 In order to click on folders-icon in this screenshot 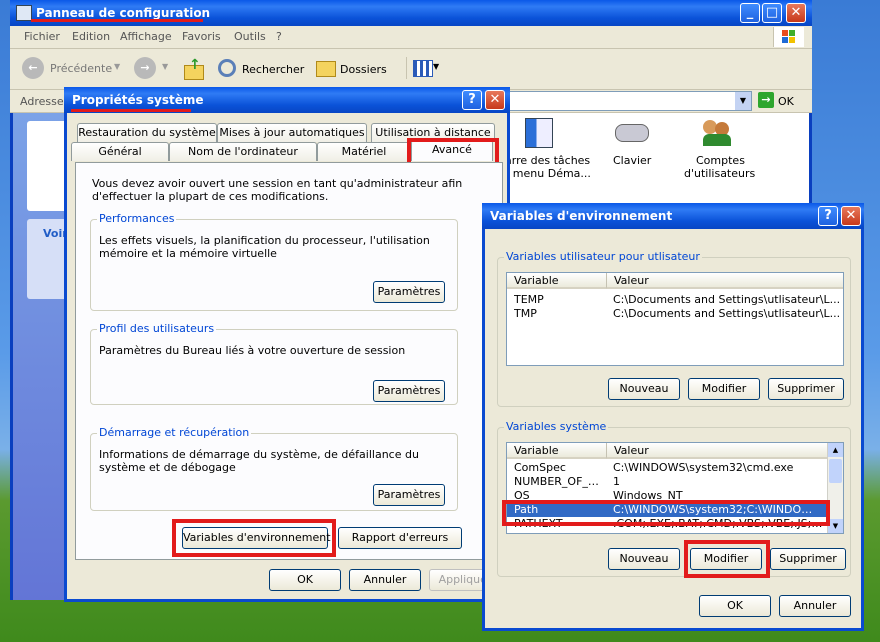, I will do `click(326, 69)`.